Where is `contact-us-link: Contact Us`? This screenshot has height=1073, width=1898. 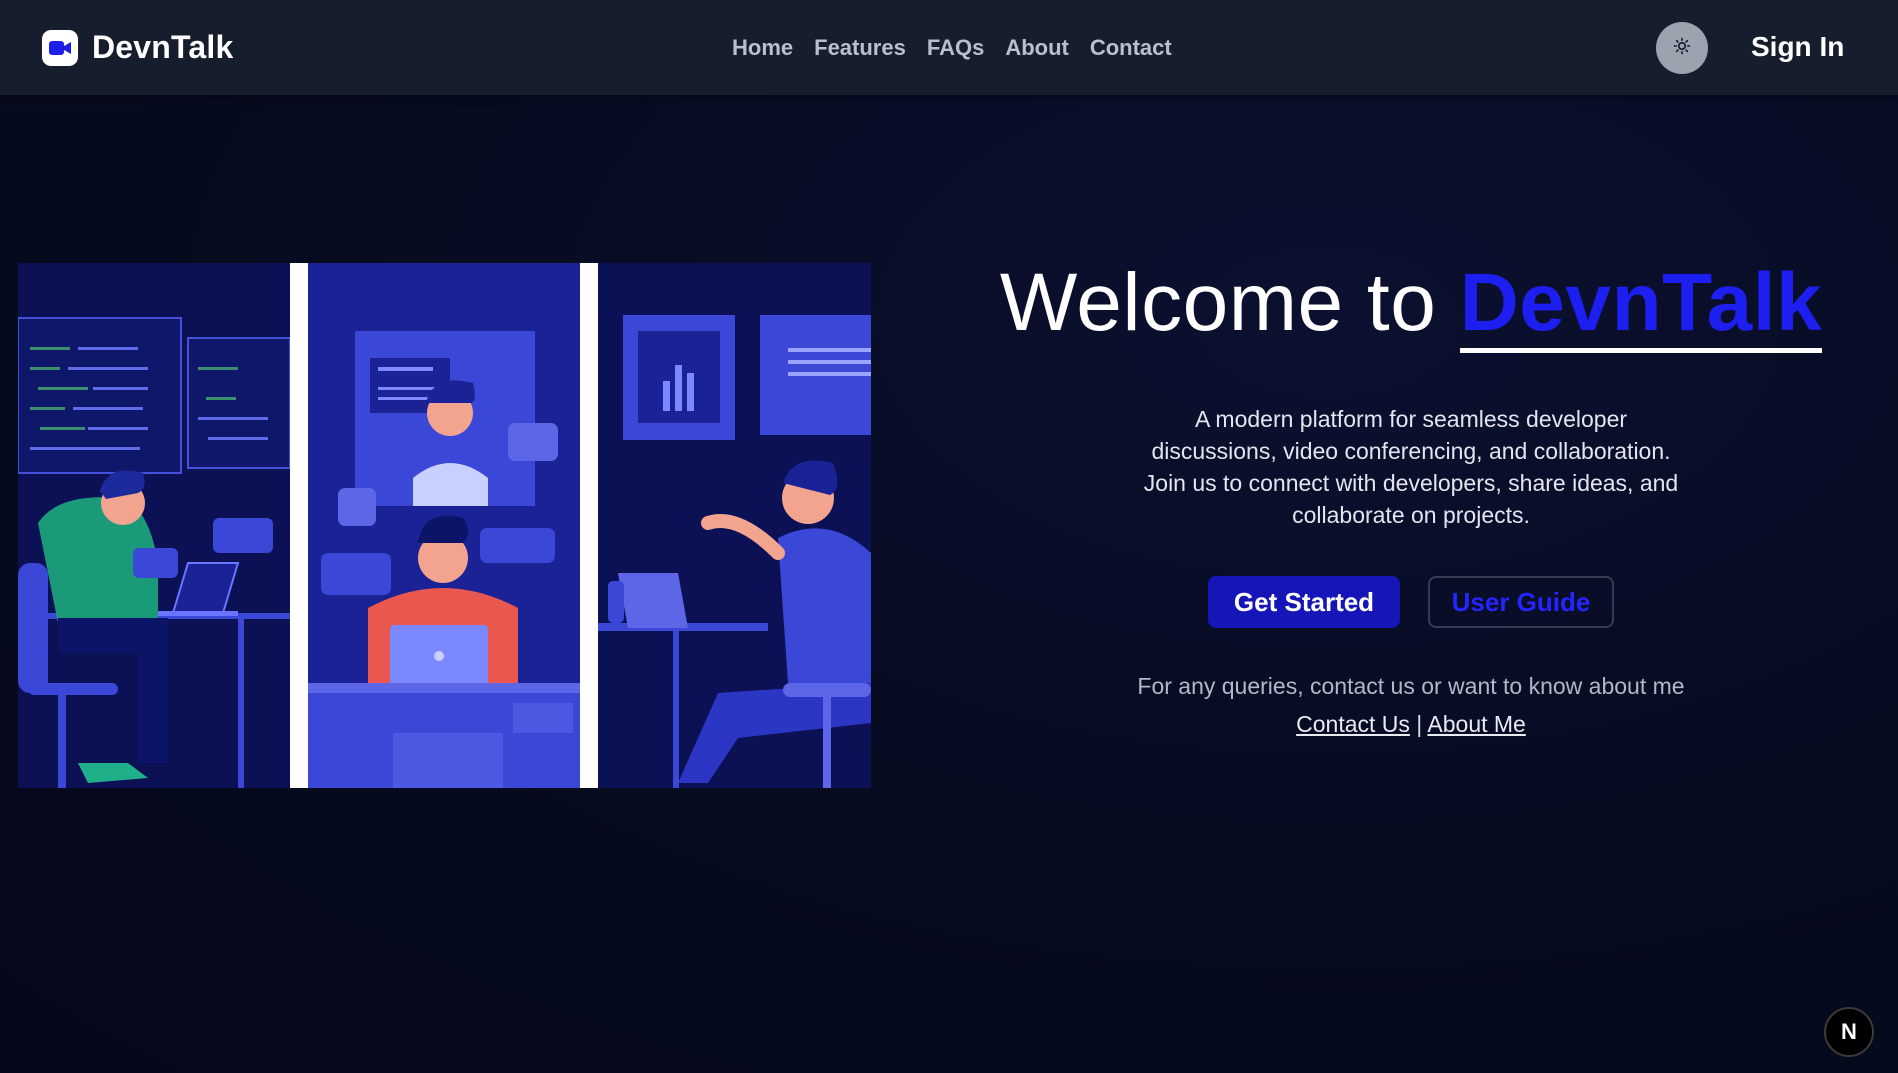 contact-us-link: Contact Us is located at coordinates (1353, 724).